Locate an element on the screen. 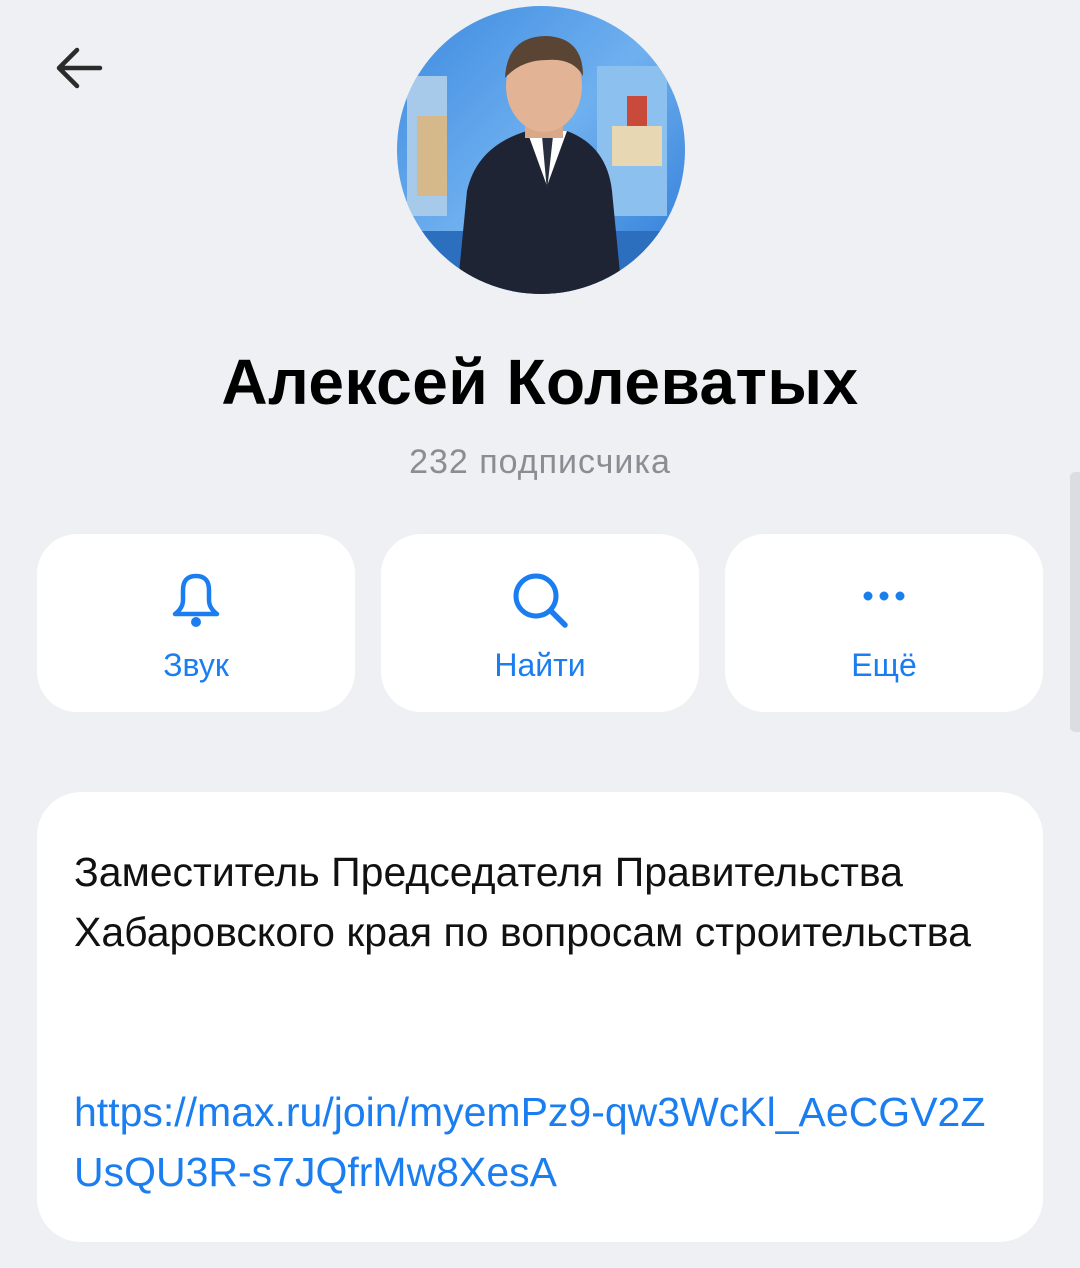  search-button: Найти is located at coordinates (540, 623).